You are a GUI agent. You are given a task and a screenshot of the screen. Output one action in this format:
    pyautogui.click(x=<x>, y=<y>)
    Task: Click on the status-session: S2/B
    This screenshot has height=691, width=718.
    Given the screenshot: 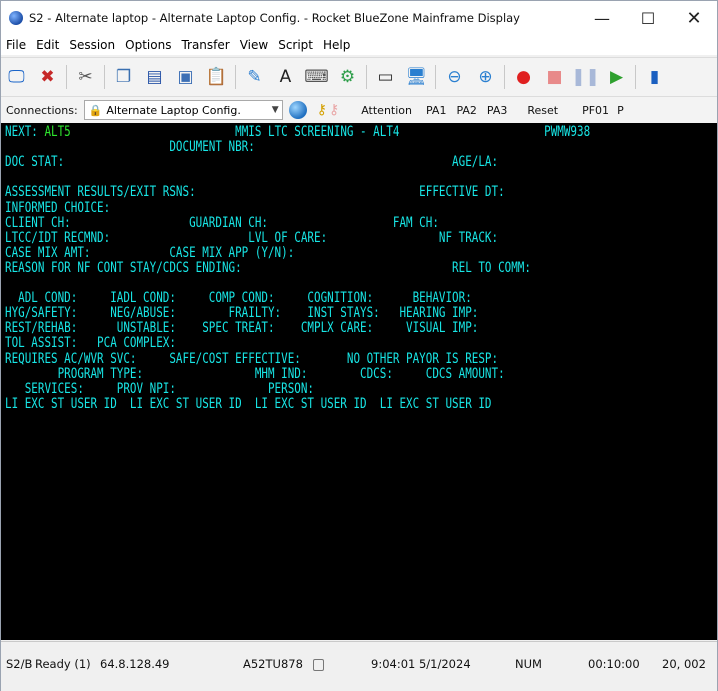 What is the action you would take?
    pyautogui.click(x=19, y=664)
    